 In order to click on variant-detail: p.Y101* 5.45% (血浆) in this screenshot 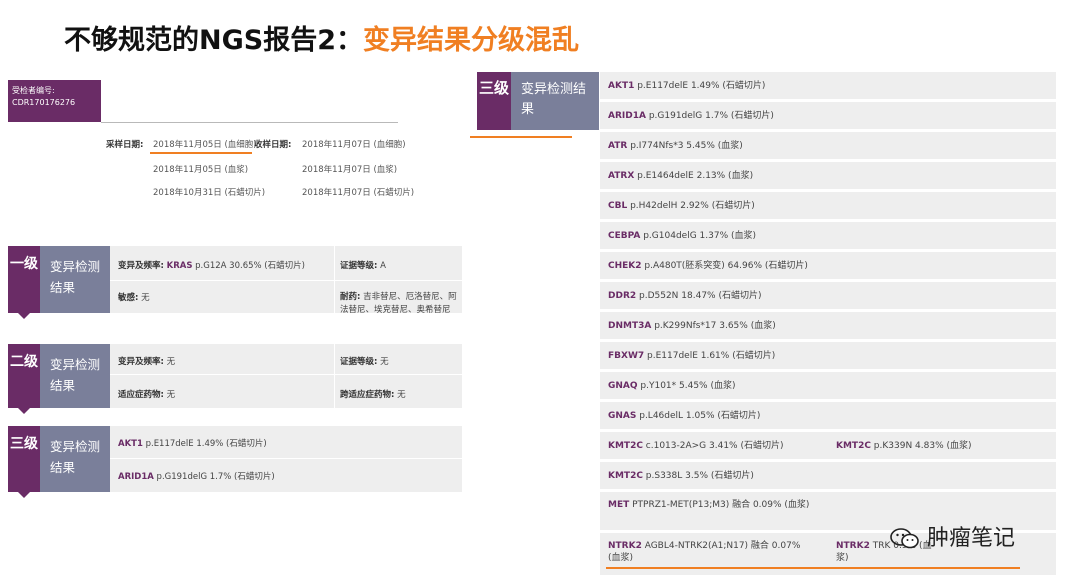, I will do `click(686, 386)`.